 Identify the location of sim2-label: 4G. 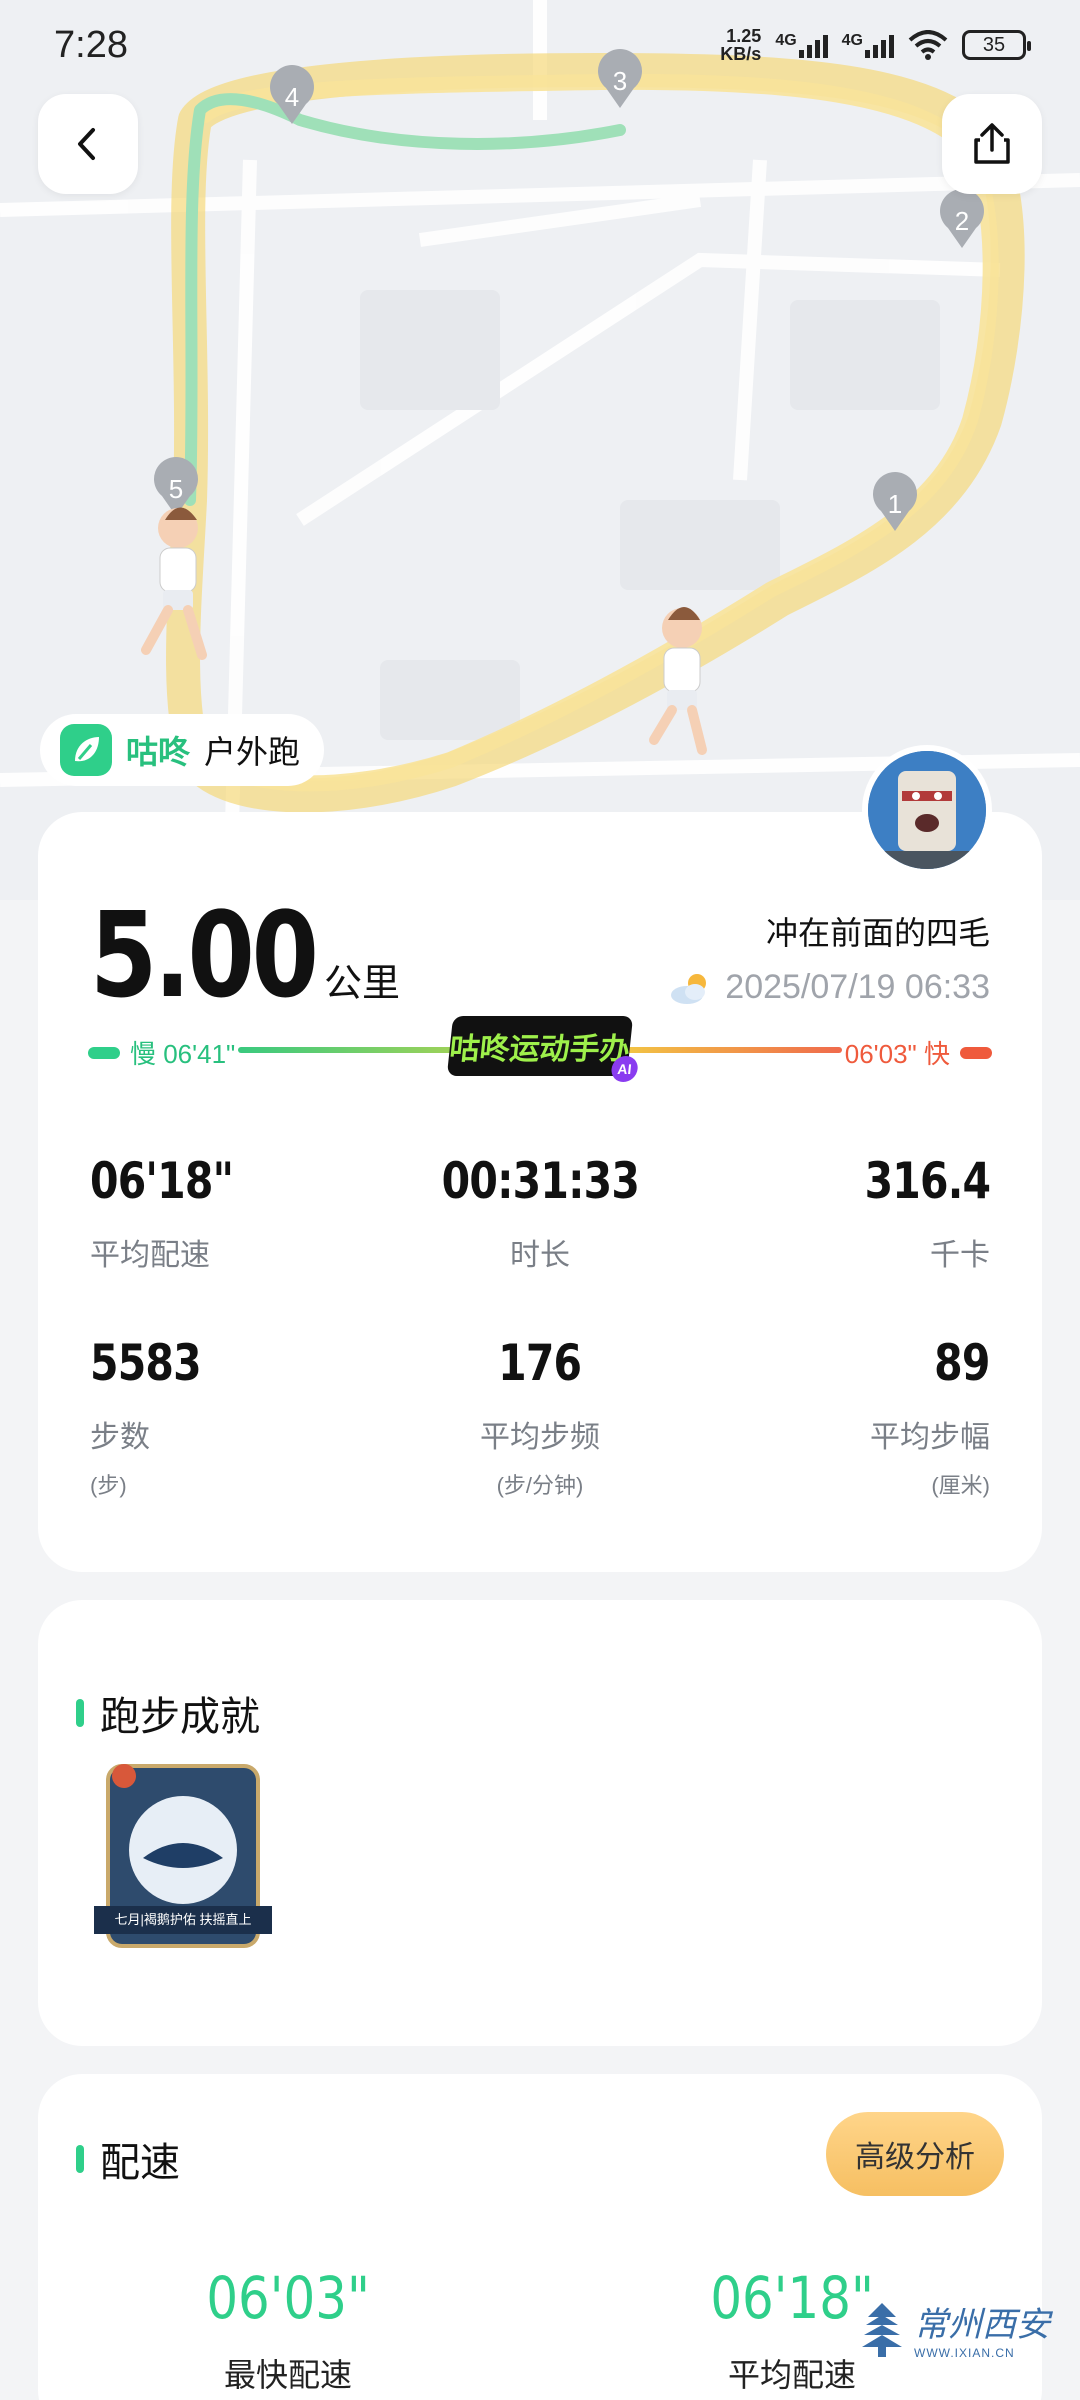
(852, 40).